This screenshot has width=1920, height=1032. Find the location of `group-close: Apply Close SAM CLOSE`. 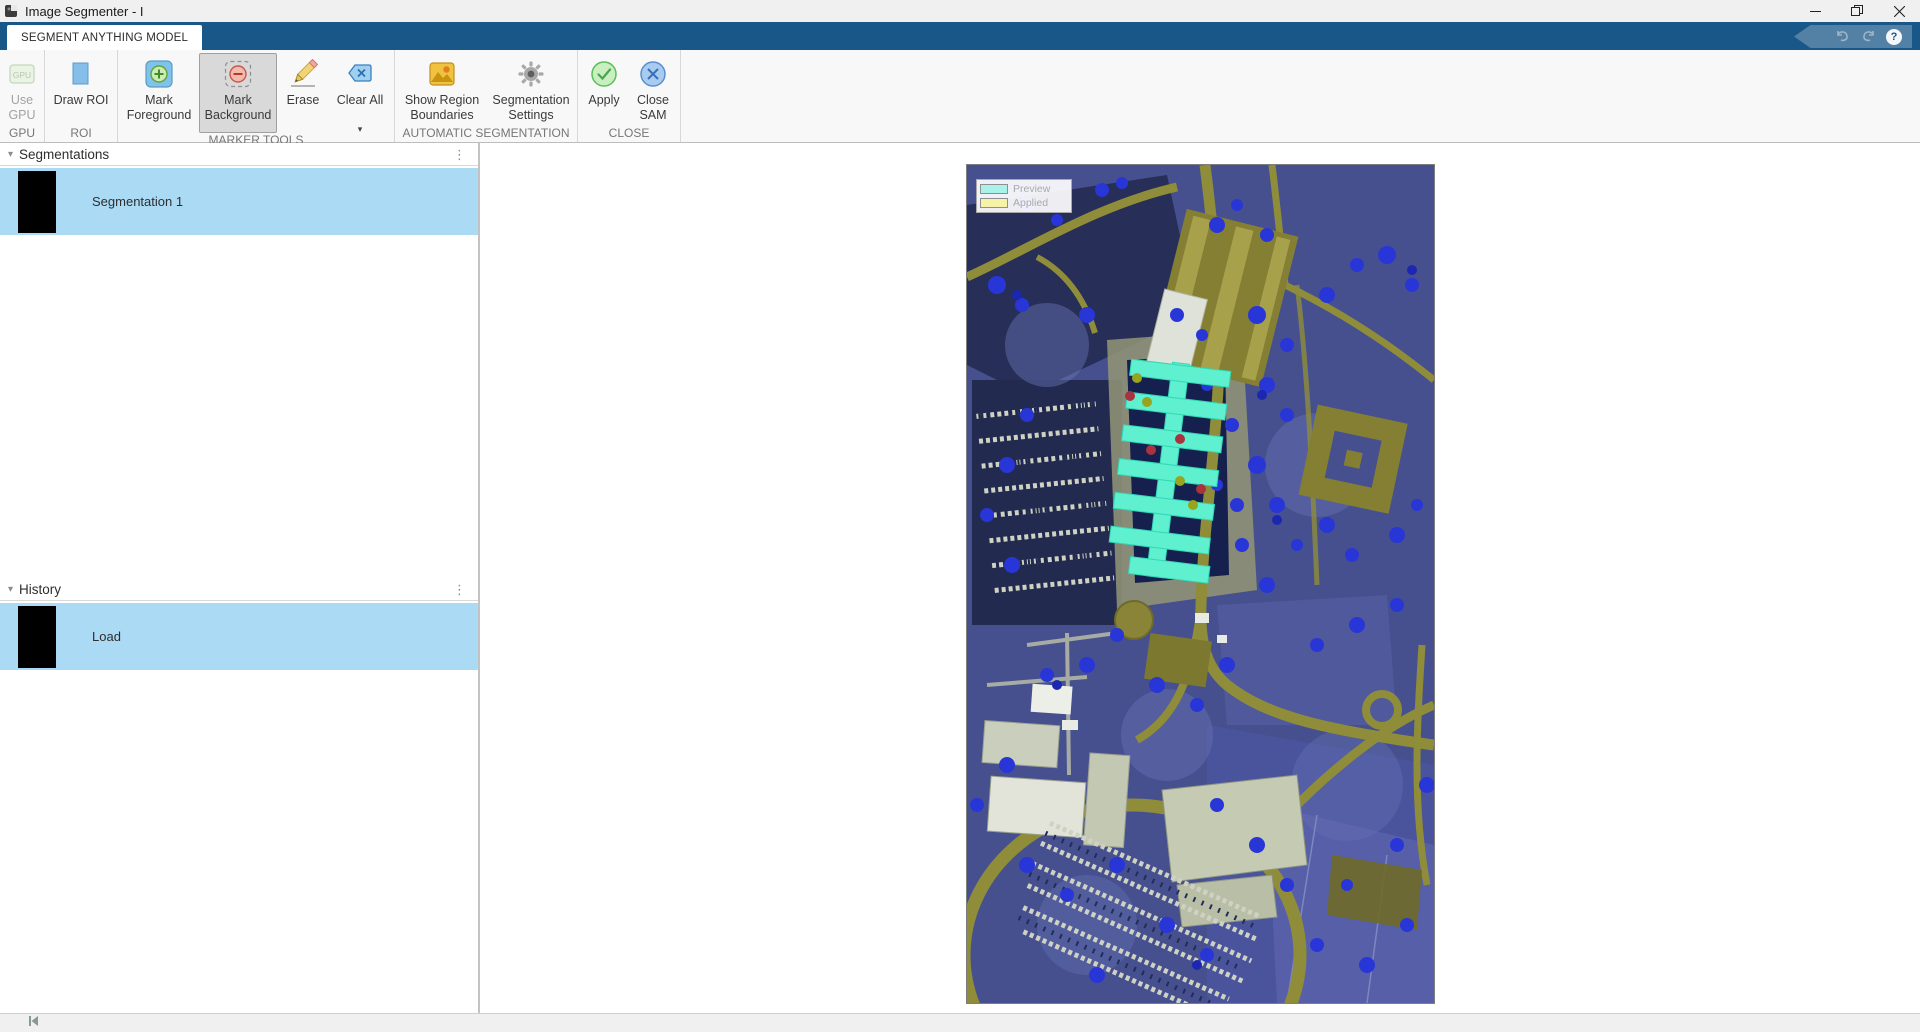

group-close: Apply Close SAM CLOSE is located at coordinates (629, 96).